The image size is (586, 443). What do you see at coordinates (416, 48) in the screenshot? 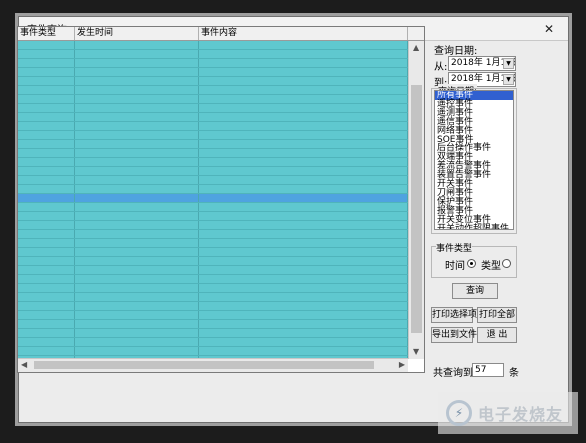
I see `scroll-up-icon: ▲` at bounding box center [416, 48].